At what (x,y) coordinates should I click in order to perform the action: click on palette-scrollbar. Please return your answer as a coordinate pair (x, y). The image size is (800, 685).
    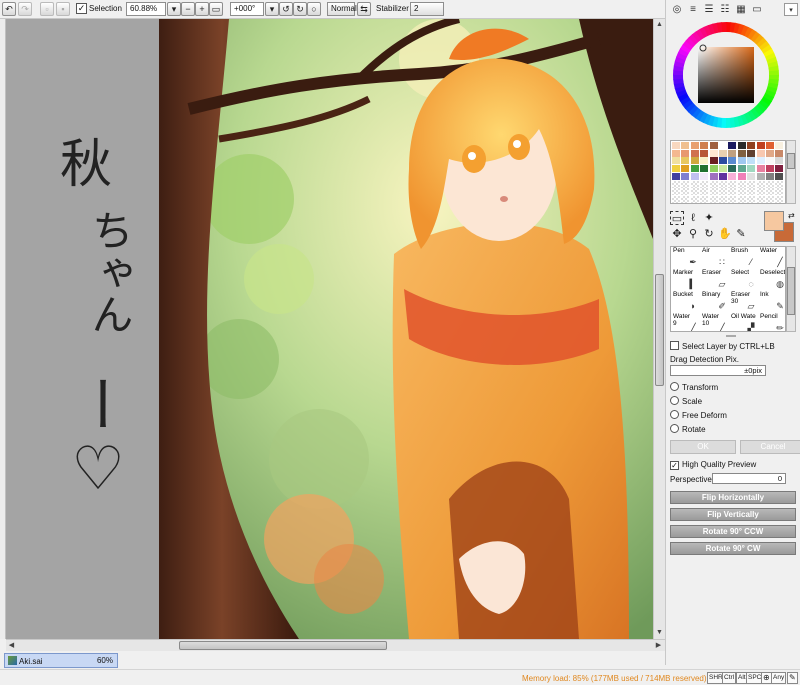
    Looking at the image, I should click on (791, 172).